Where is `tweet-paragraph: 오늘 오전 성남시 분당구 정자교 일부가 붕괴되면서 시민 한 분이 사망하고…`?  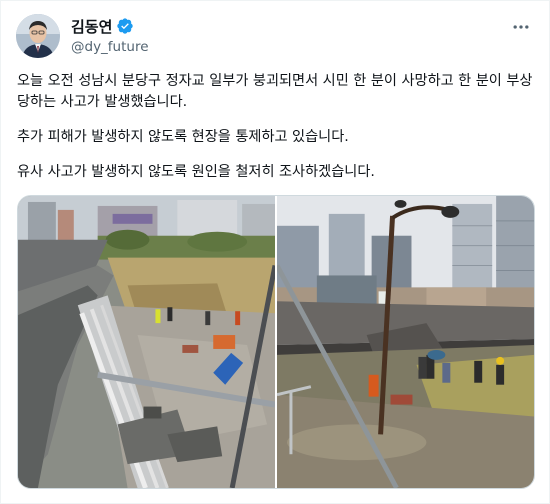
tweet-paragraph: 오늘 오전 성남시 분당구 정자교 일부가 붕괴되면서 시민 한 분이 사망하고… is located at coordinates (275, 91).